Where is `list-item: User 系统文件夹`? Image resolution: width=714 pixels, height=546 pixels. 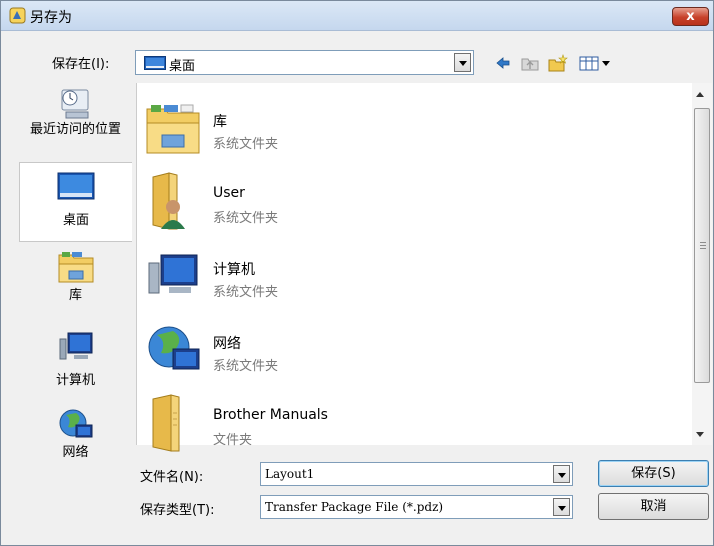
list-item: User 系统文件夹 is located at coordinates (412, 200).